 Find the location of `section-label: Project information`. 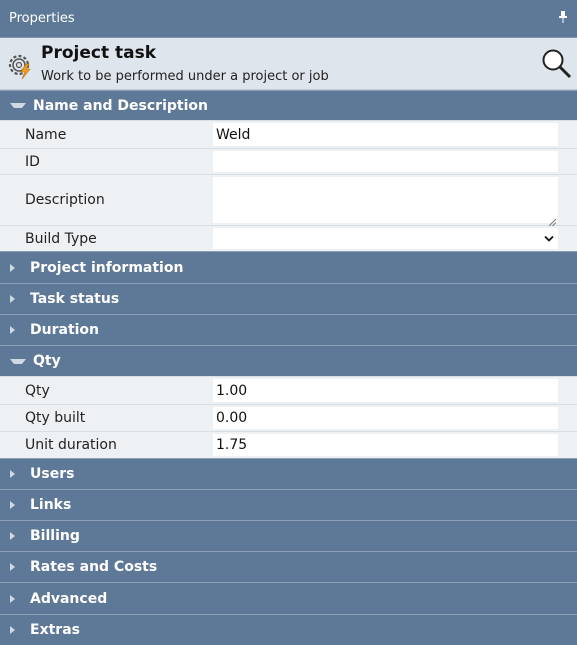

section-label: Project information is located at coordinates (107, 267).